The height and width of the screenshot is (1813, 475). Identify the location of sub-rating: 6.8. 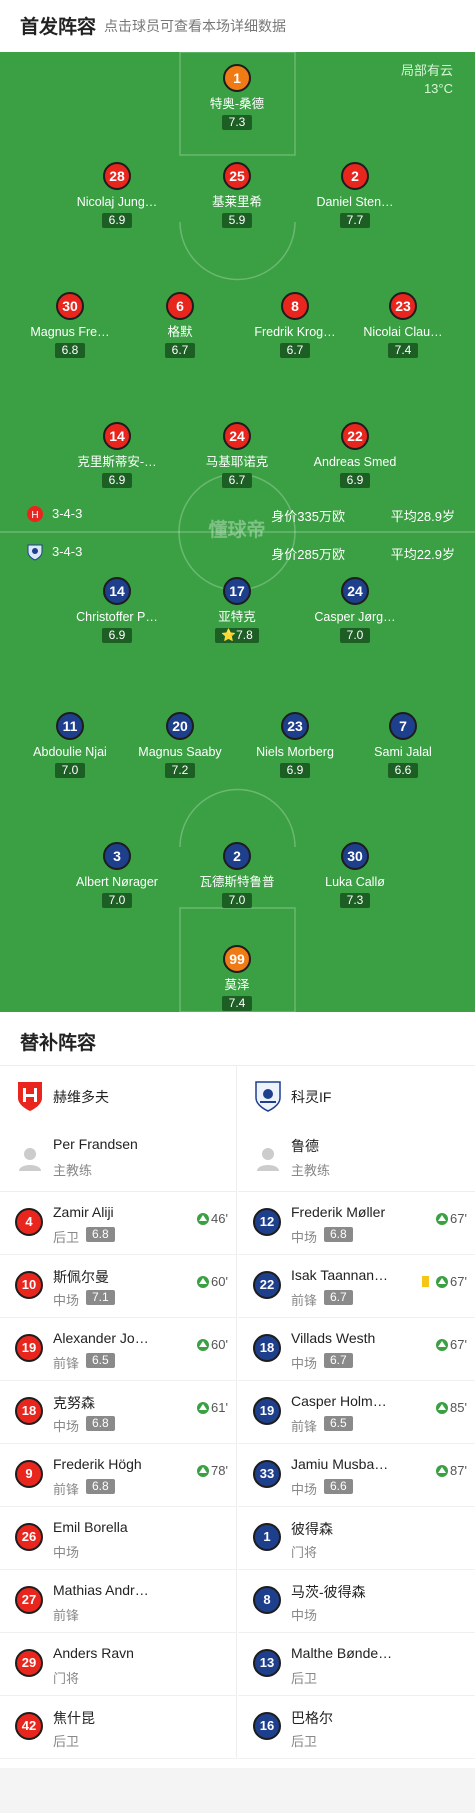
(100, 1423).